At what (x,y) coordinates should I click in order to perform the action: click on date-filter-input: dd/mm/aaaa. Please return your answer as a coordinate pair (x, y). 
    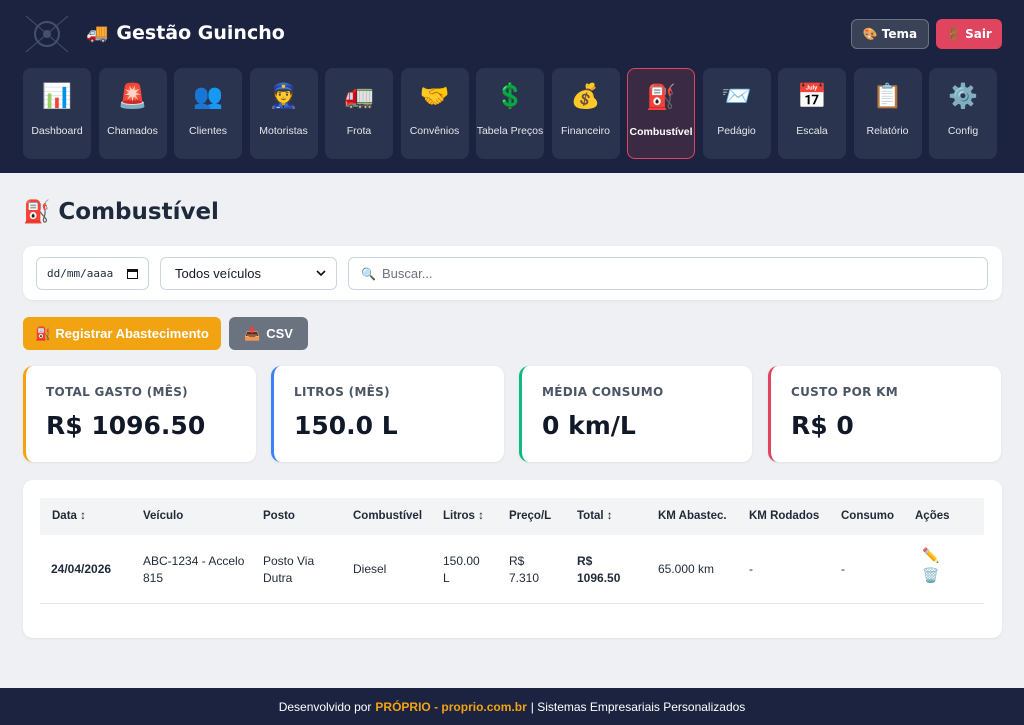
    Looking at the image, I should click on (92, 273).